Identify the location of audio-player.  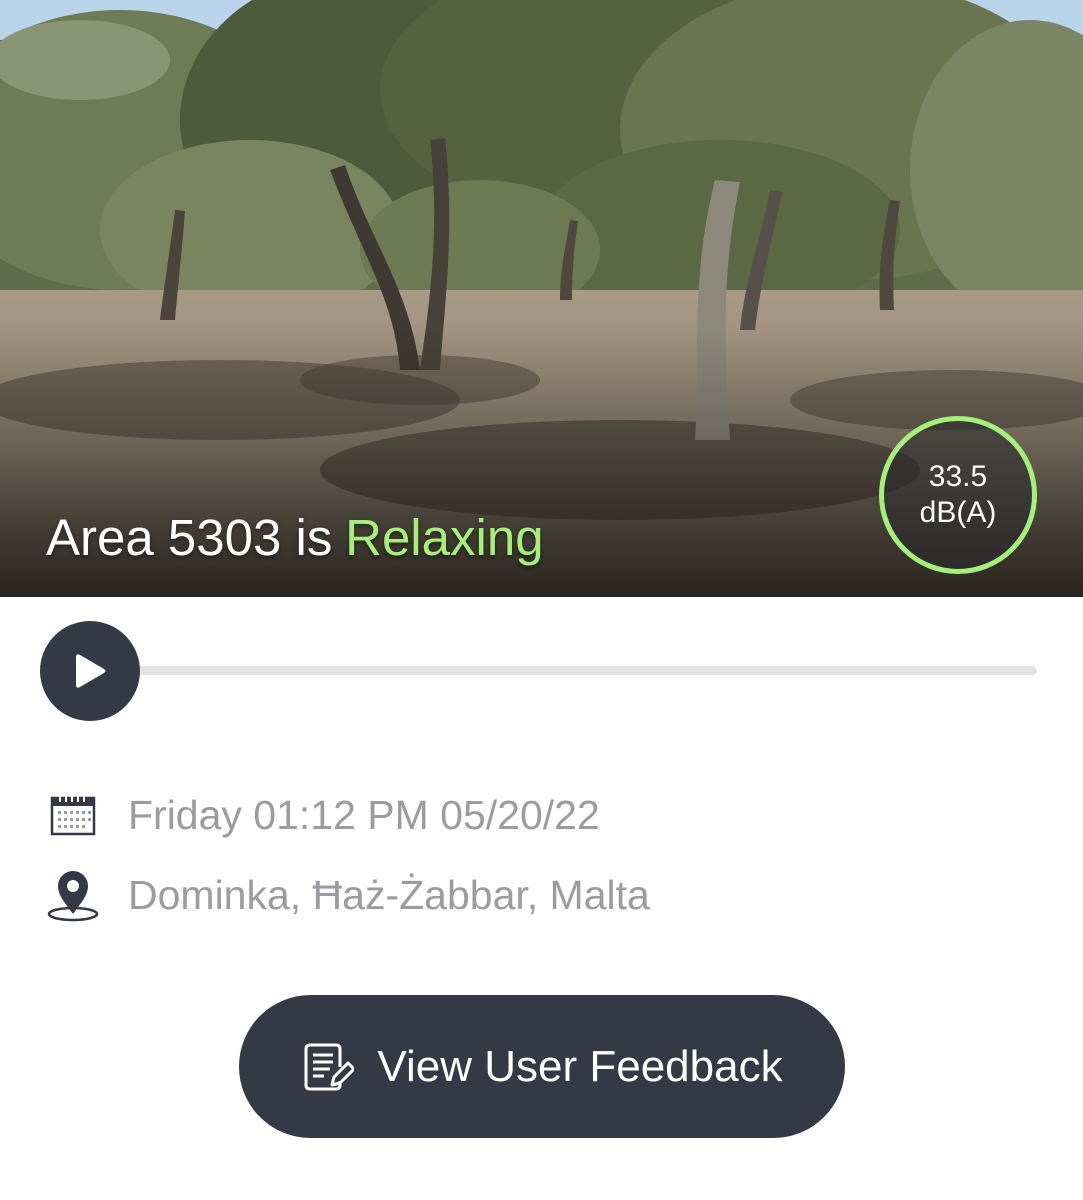
(541, 672).